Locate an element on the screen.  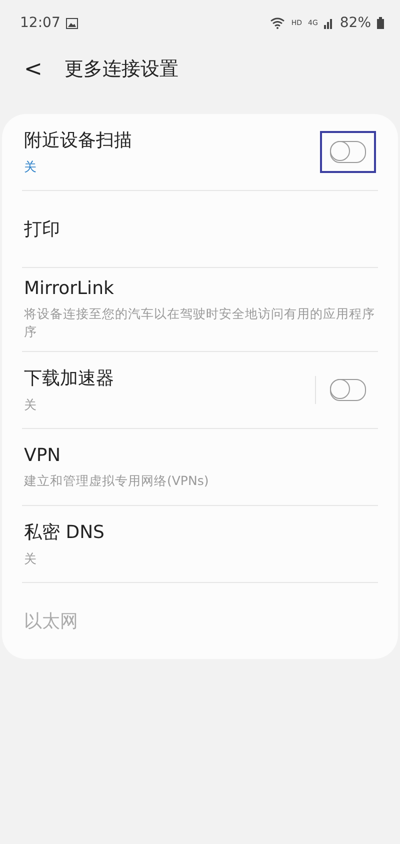
setting-title: 附近设备扫描 is located at coordinates (172, 140).